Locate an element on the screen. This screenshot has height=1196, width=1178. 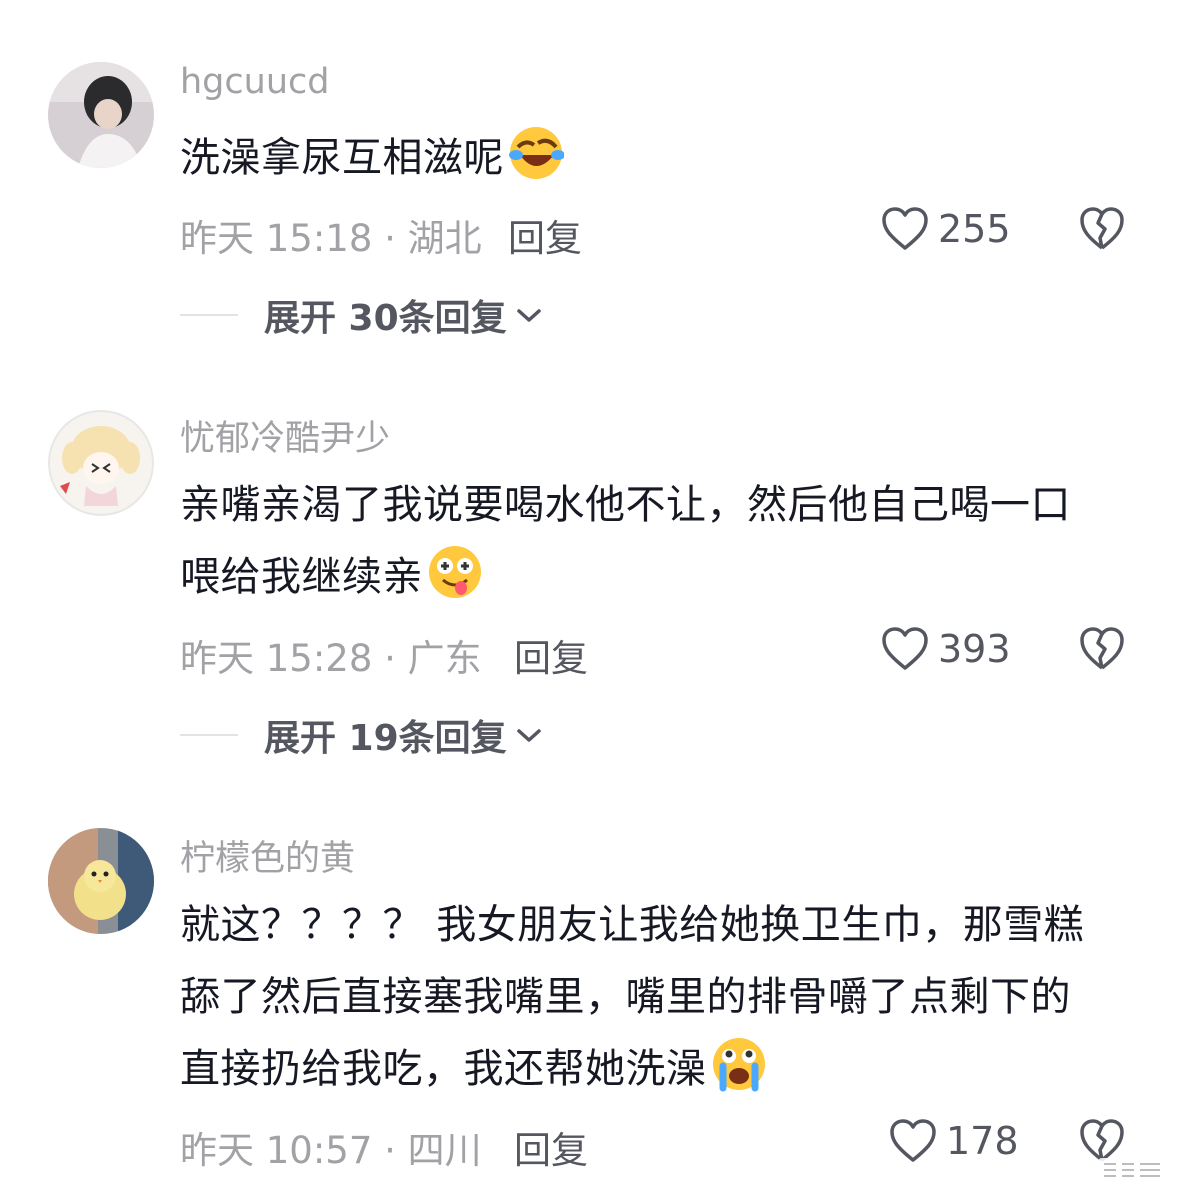
username: 柠檬色的黄 is located at coordinates (267, 855).